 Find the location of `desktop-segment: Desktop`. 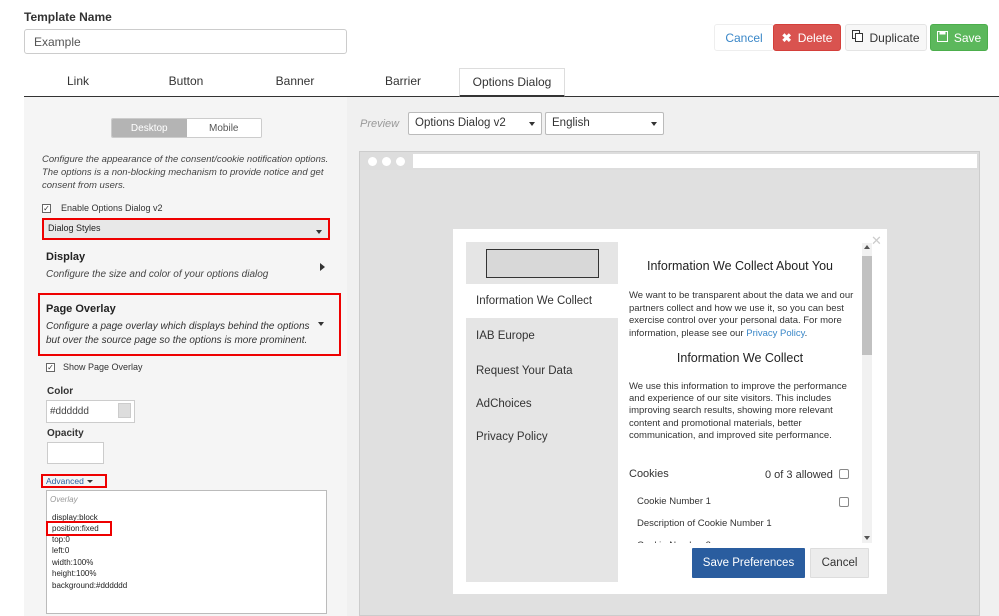

desktop-segment: Desktop is located at coordinates (149, 128).